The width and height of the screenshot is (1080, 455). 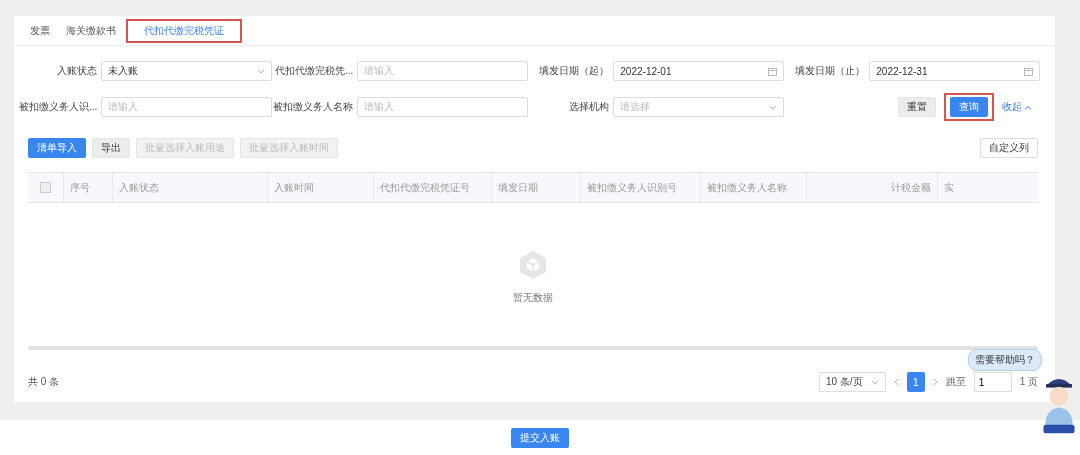 What do you see at coordinates (432, 187) in the screenshot?
I see `column-header: 代扣代缴完税凭证号` at bounding box center [432, 187].